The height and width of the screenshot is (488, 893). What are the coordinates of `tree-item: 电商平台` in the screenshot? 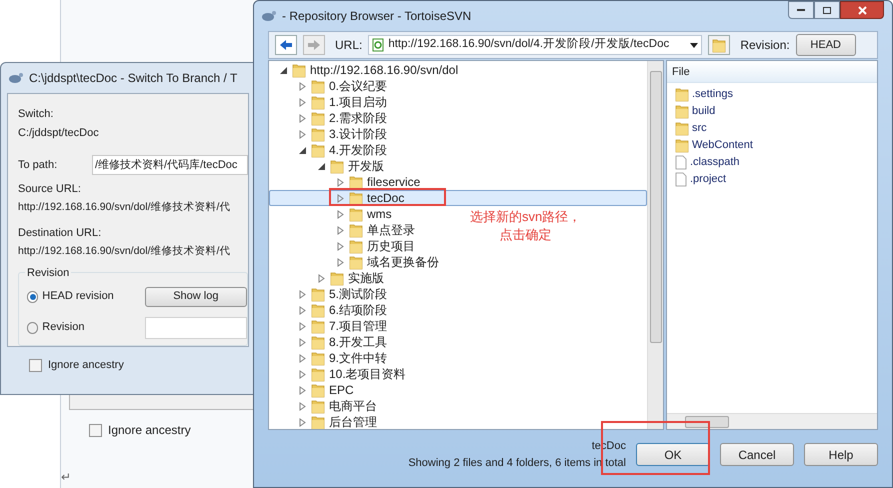 It's located at (324, 406).